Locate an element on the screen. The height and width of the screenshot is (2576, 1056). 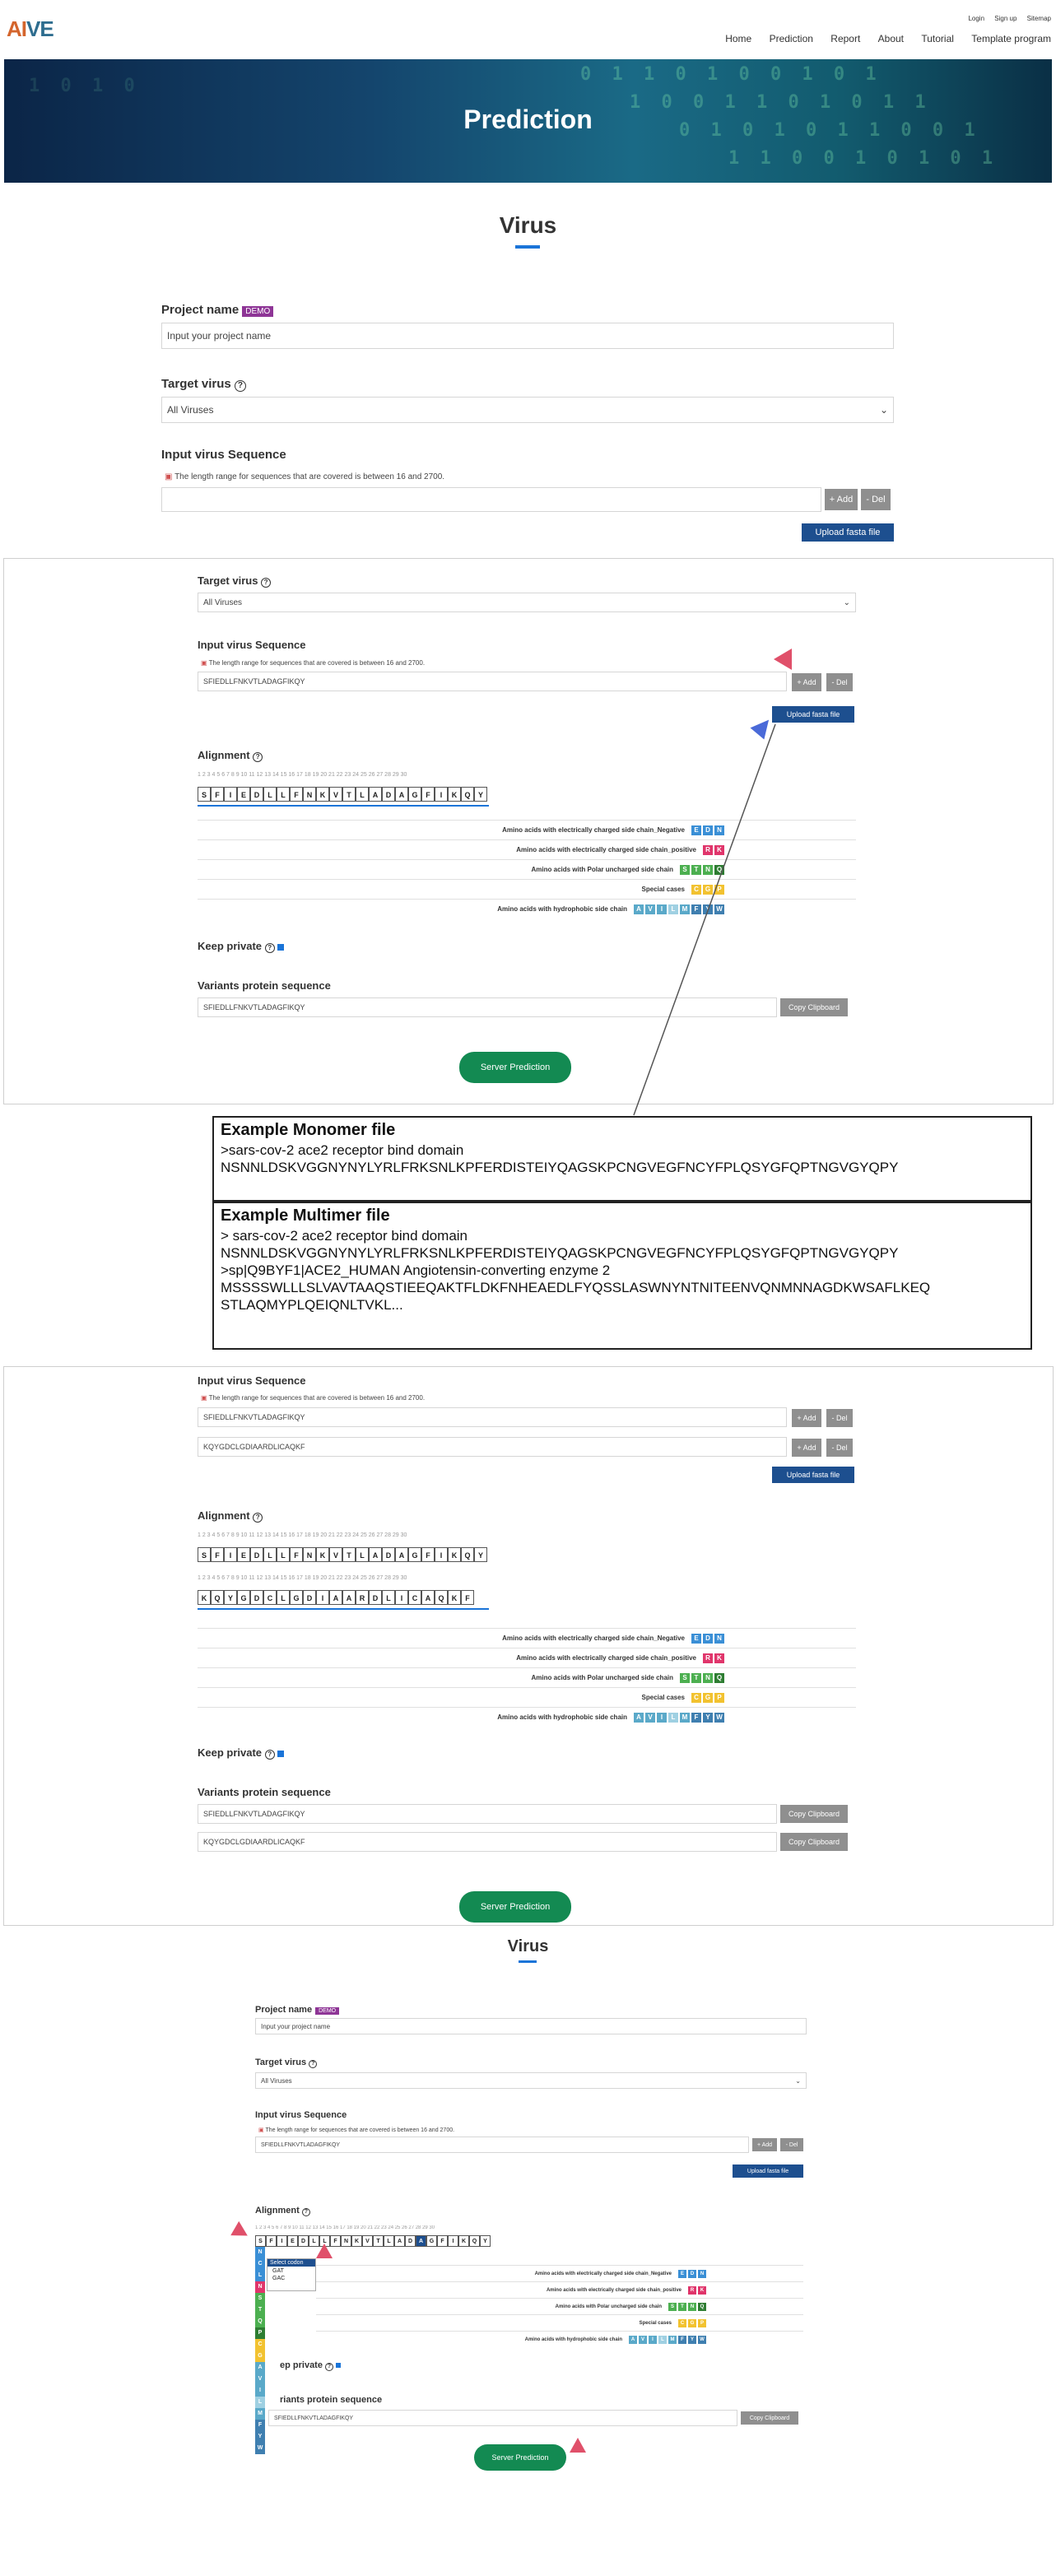
codon-dropdown: Select codon GAT GAC is located at coordinates (291, 2274).